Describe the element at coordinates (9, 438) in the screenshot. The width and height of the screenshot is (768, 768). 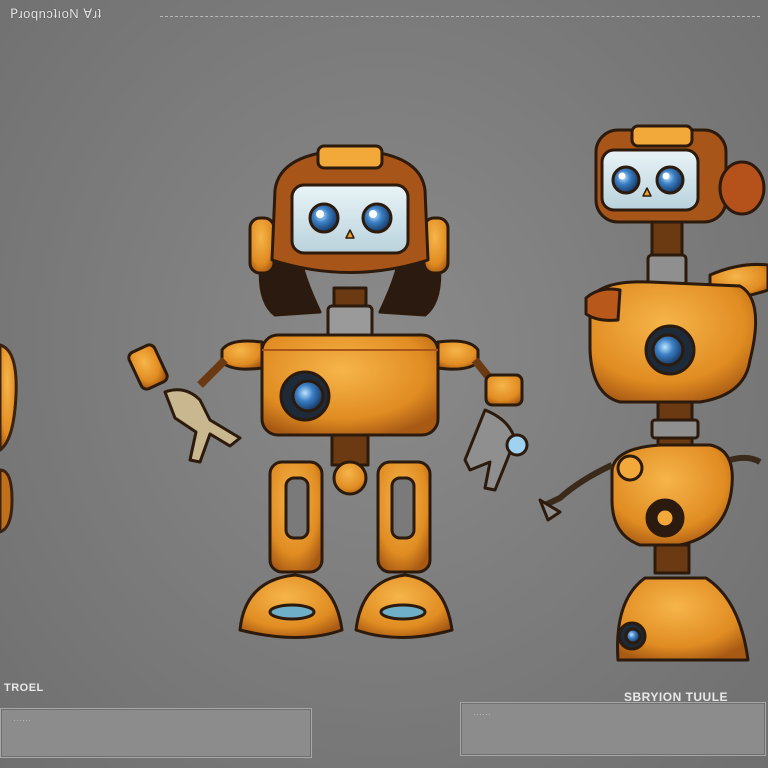
I see `robot-partial-left` at that location.